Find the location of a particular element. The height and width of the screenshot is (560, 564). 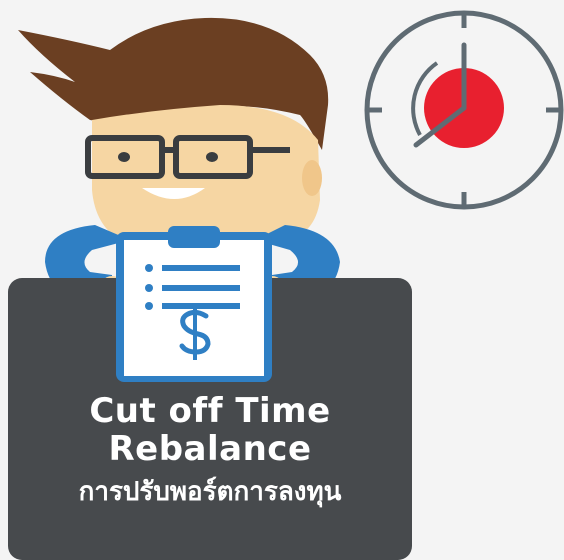

subtitle-thai: การปรับพอร์ตการลงทุน is located at coordinates (210, 492).